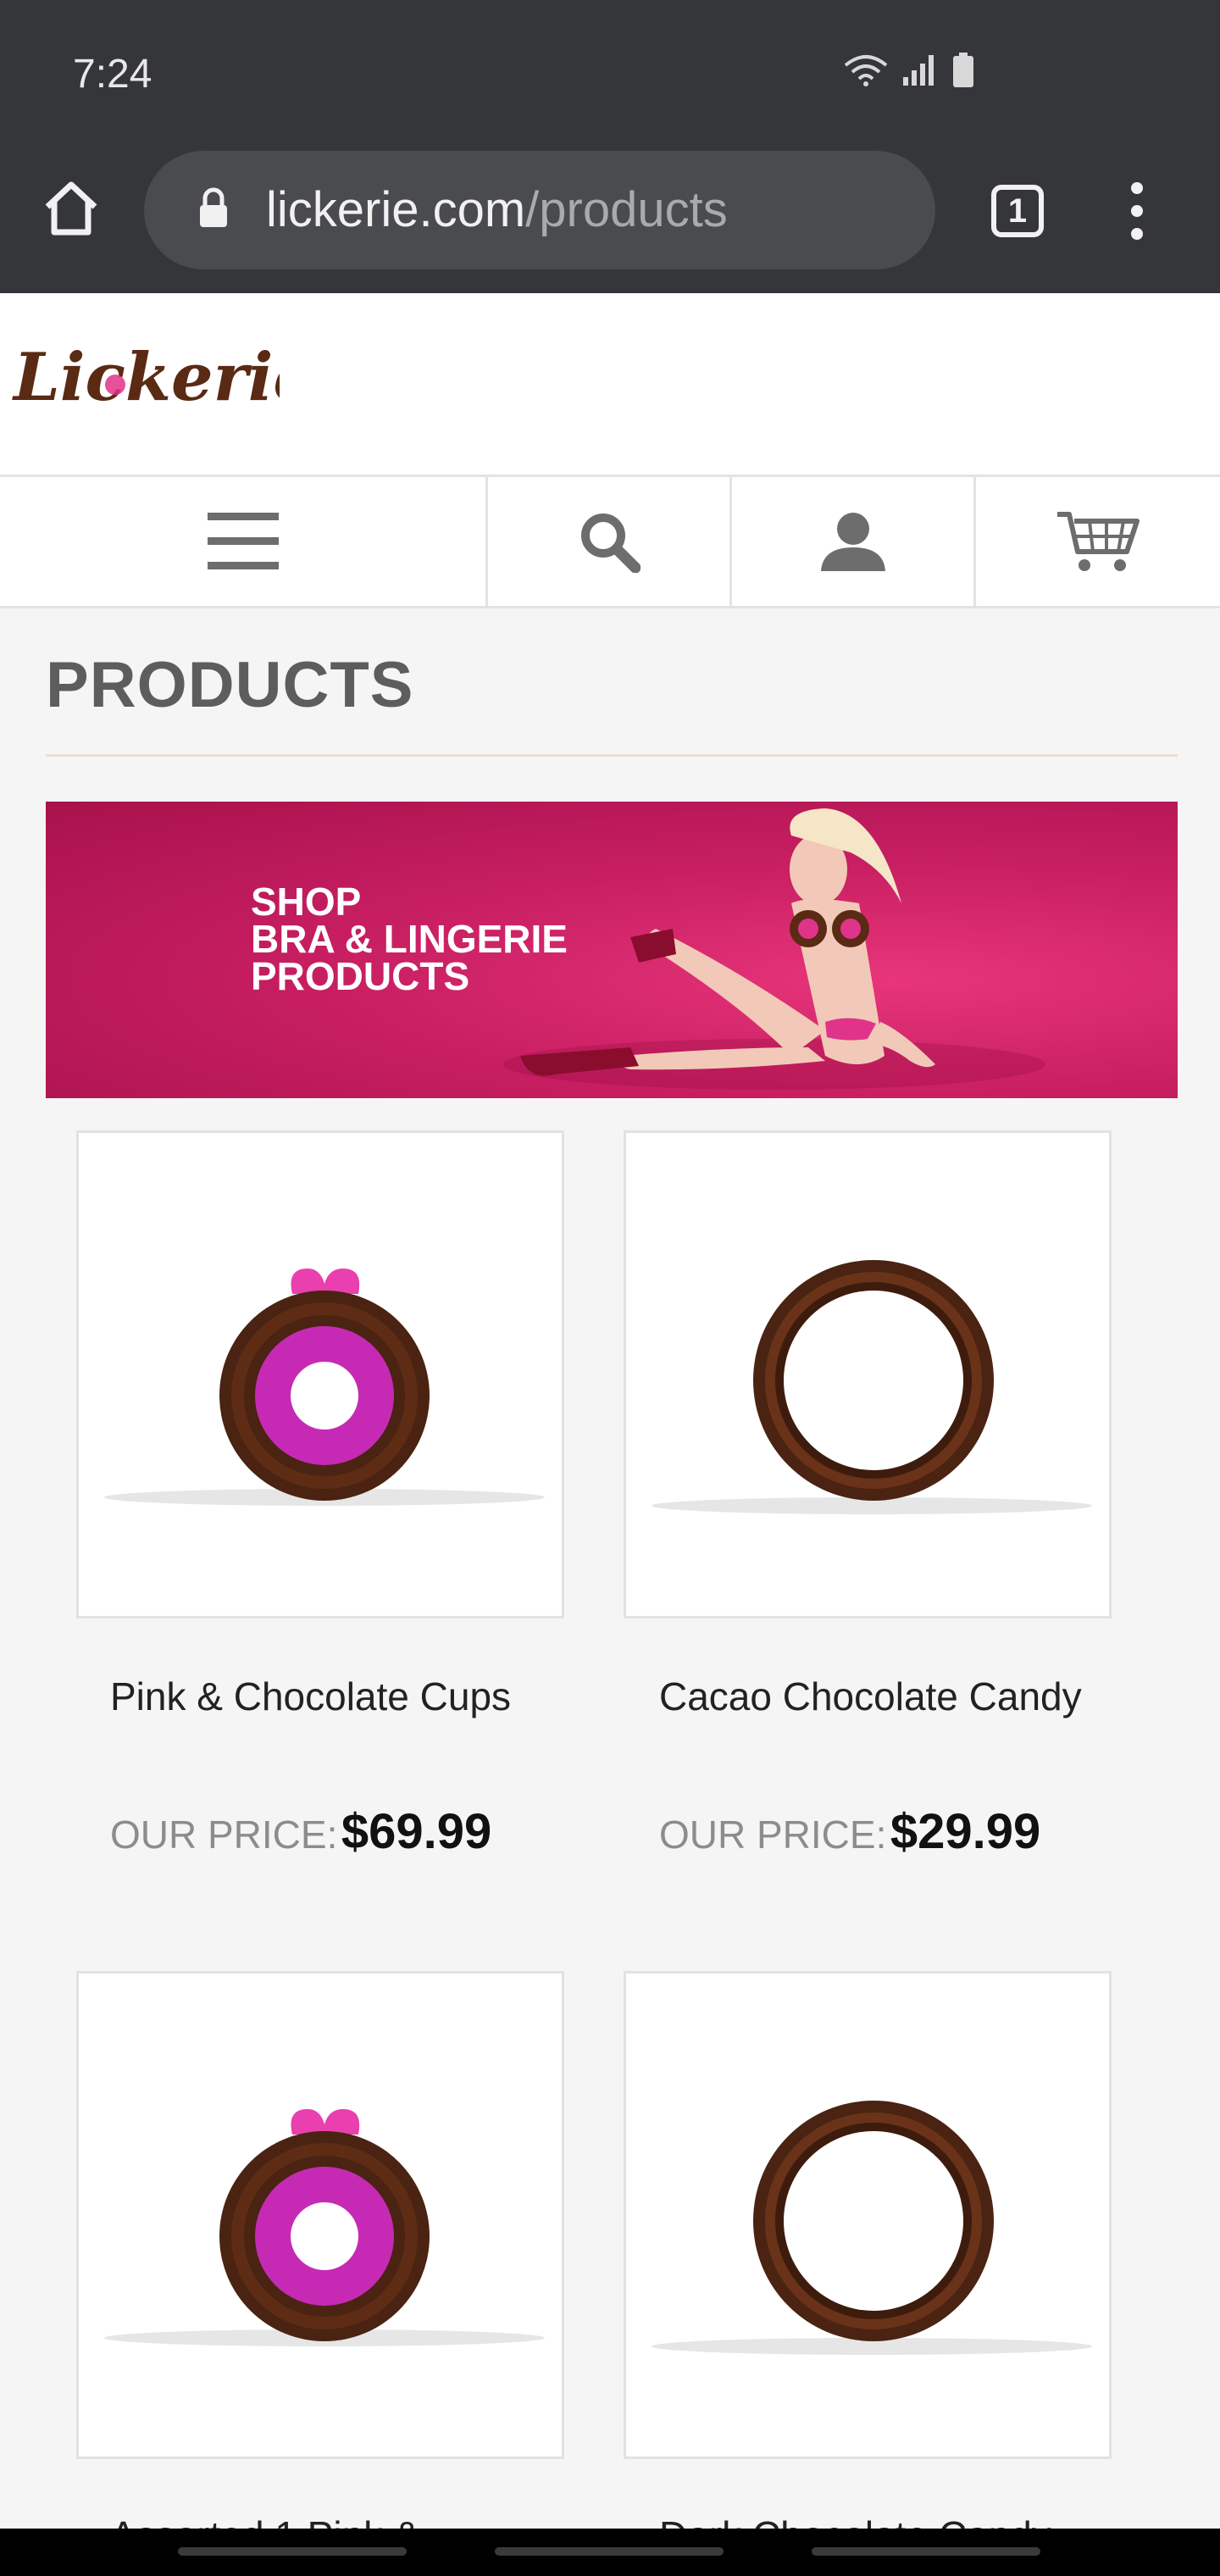 The image size is (1220, 2576). I want to click on url-text: lickerie.com/products, so click(497, 209).